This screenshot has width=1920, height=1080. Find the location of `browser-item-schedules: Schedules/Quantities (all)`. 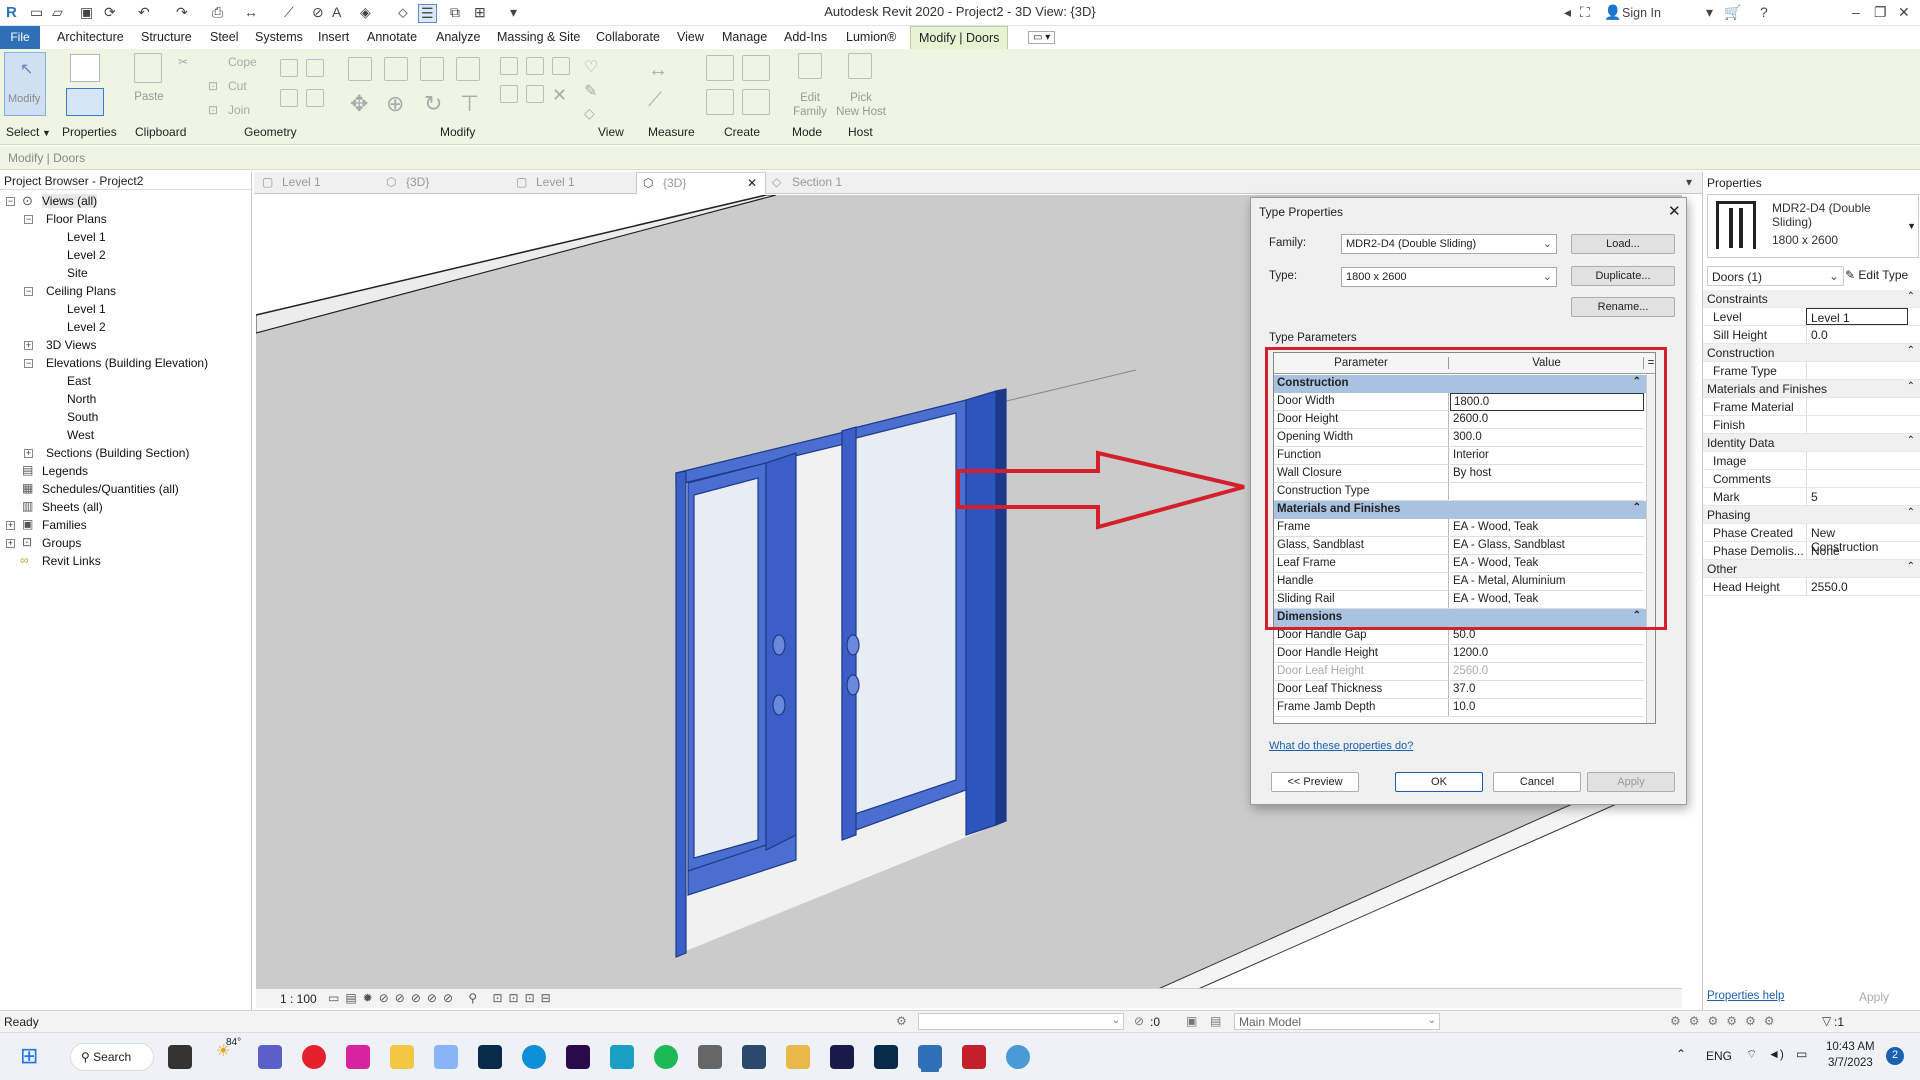

browser-item-schedules: Schedules/Quantities (all) is located at coordinates (110, 489).